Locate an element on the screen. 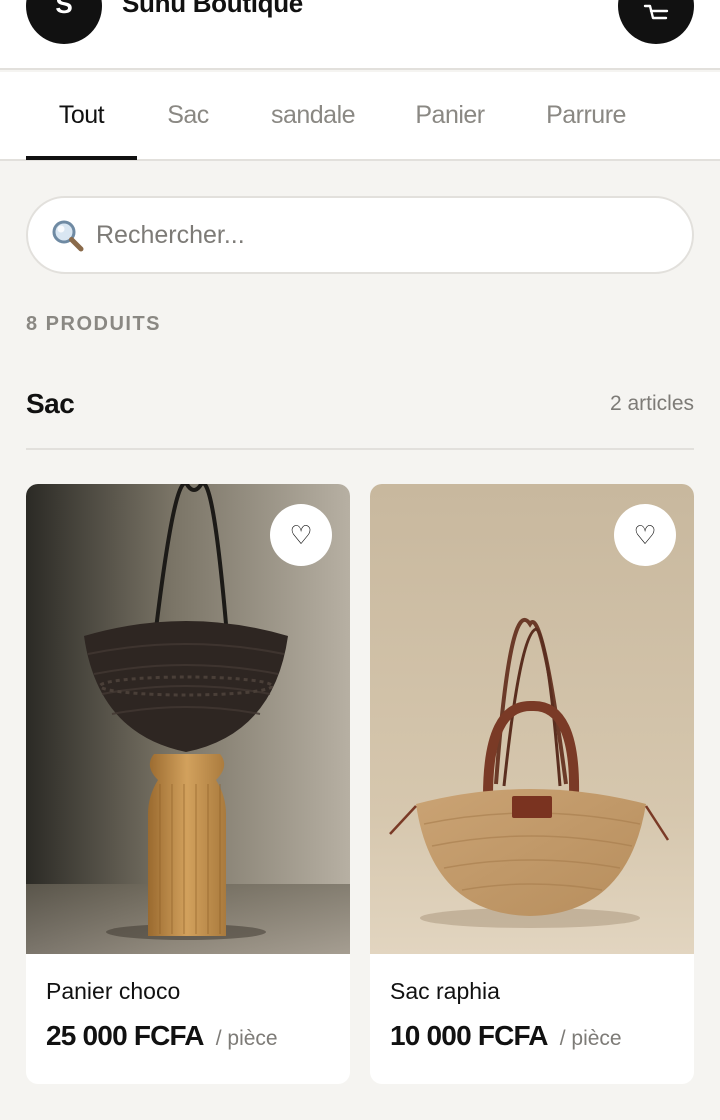 The height and width of the screenshot is (1120, 720). category-tabs: Tout Sac sandale Panier Parrure is located at coordinates (360, 116).